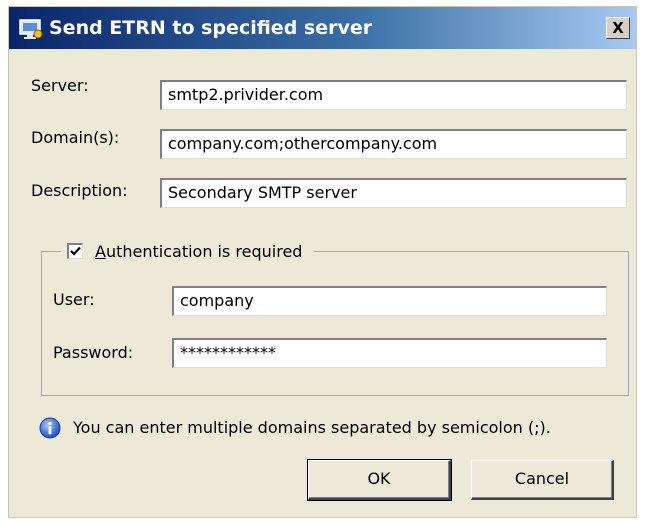 Image resolution: width=645 pixels, height=524 pixels. Describe the element at coordinates (198, 251) in the screenshot. I see `authentication-label: Authentication is required` at that location.